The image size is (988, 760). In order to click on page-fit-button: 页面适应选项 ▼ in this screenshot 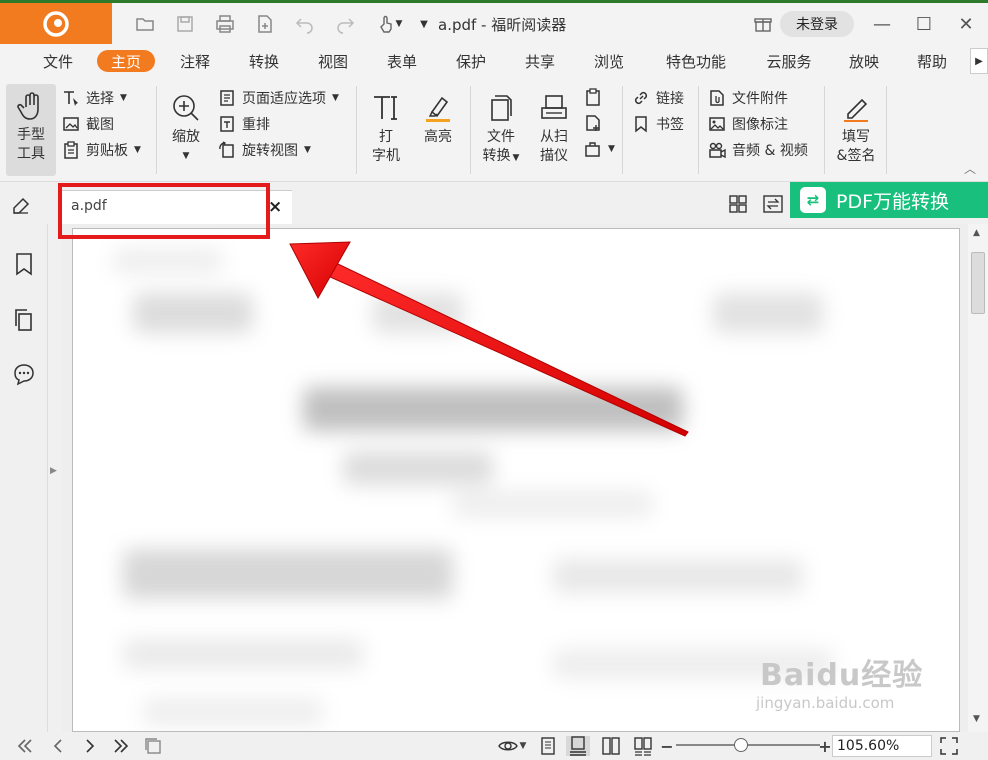, I will do `click(278, 98)`.